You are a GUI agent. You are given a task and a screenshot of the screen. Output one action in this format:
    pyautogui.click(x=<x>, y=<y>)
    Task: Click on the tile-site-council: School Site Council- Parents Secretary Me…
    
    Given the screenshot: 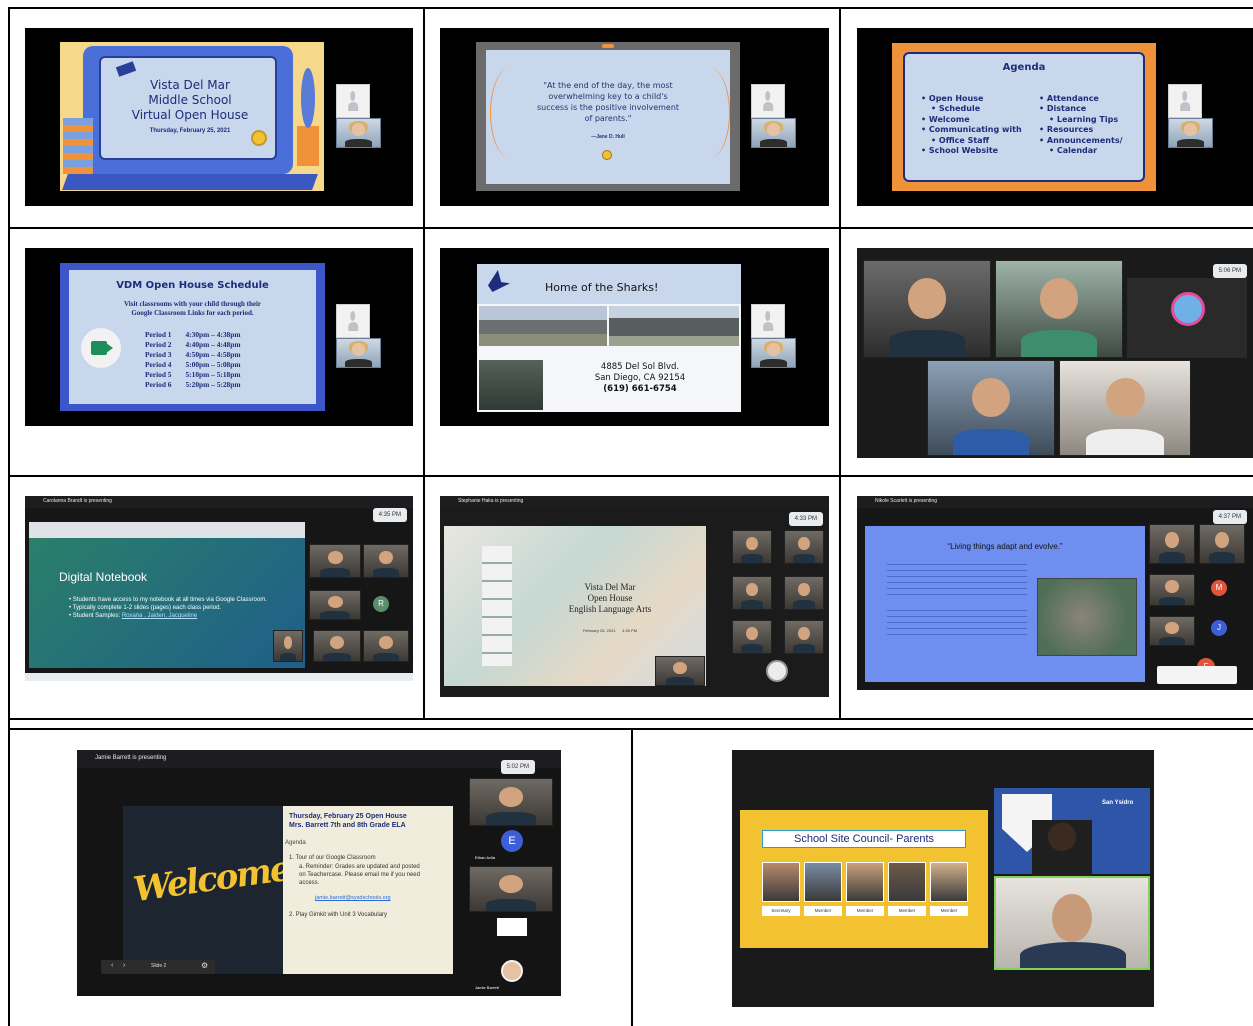 What is the action you would take?
    pyautogui.click(x=943, y=878)
    